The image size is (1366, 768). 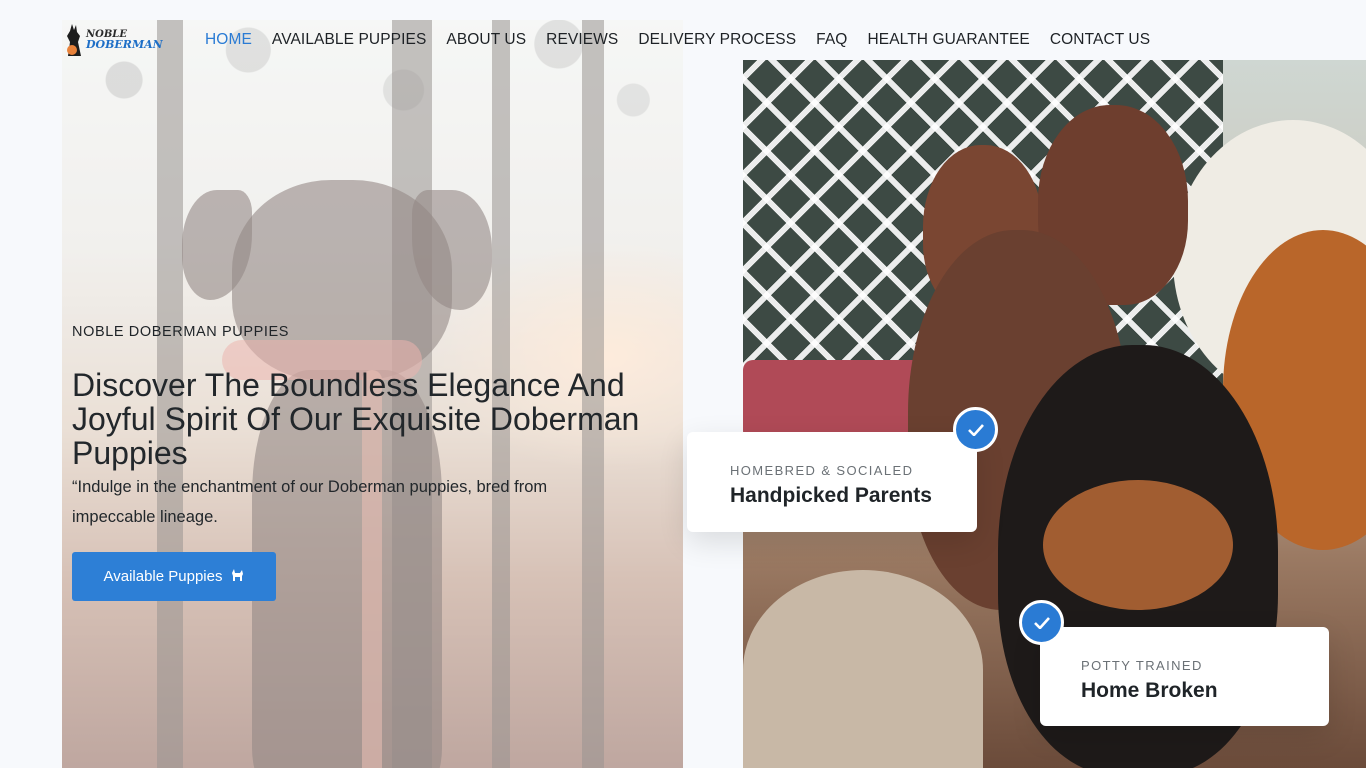 I want to click on dog-icon, so click(x=237, y=576).